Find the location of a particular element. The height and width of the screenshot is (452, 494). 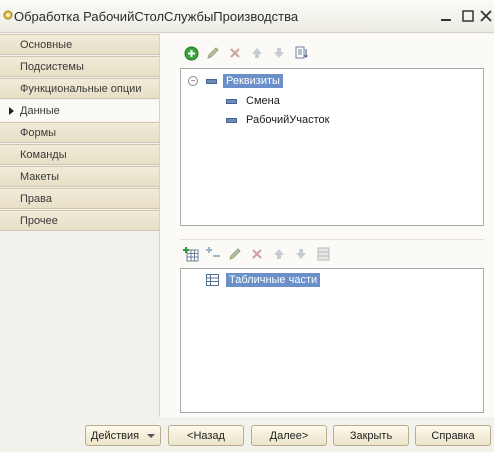

next-button: Далее> is located at coordinates (289, 435).